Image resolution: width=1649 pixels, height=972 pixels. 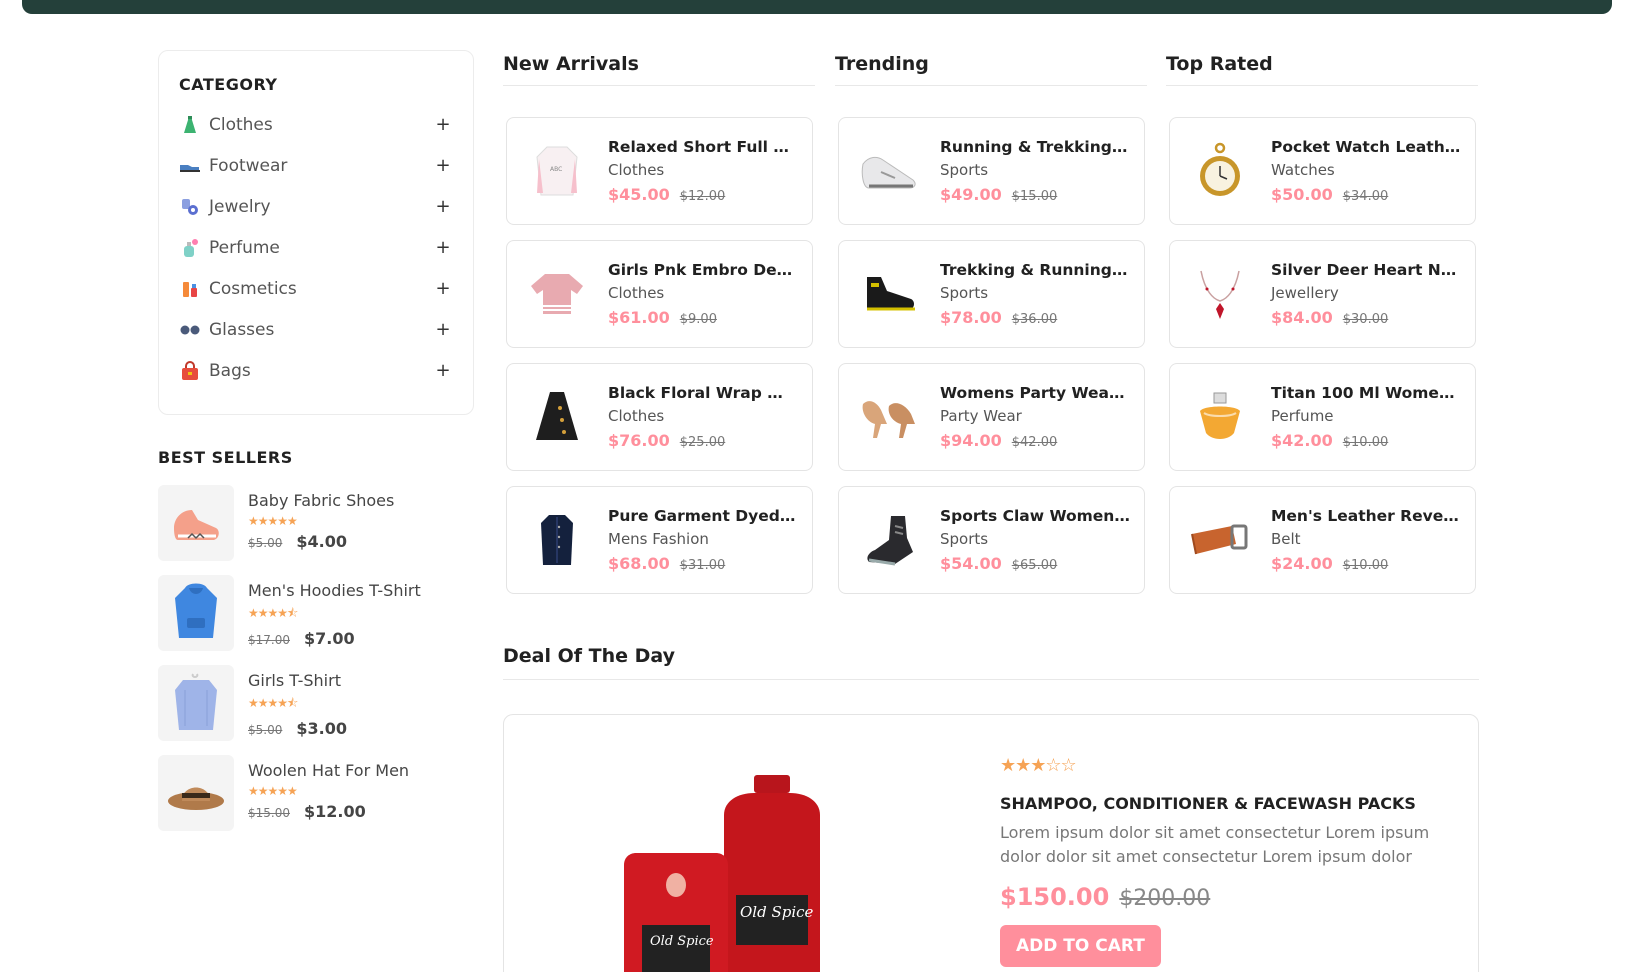 I want to click on product-name: Titan 100 Ml Womens Perfume, so click(x=1366, y=393).